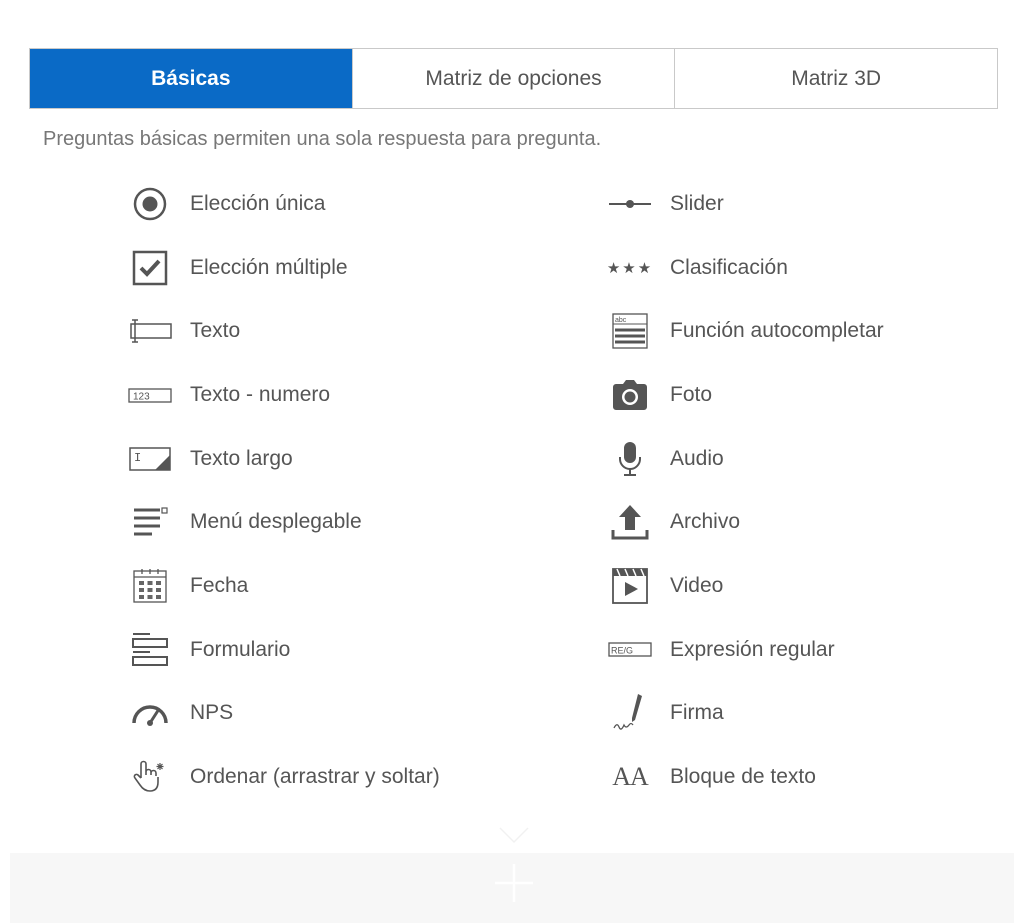 Image resolution: width=1024 pixels, height=923 pixels. I want to click on question-type-label: Archivo, so click(705, 522).